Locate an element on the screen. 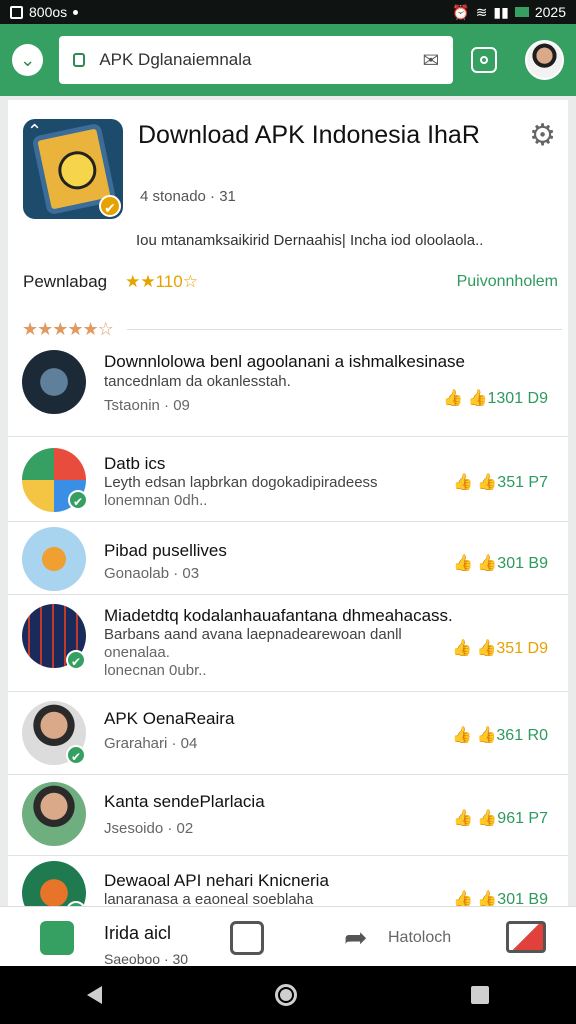 The width and height of the screenshot is (576, 1024). alarm-icon: ⏰ is located at coordinates (461, 11).